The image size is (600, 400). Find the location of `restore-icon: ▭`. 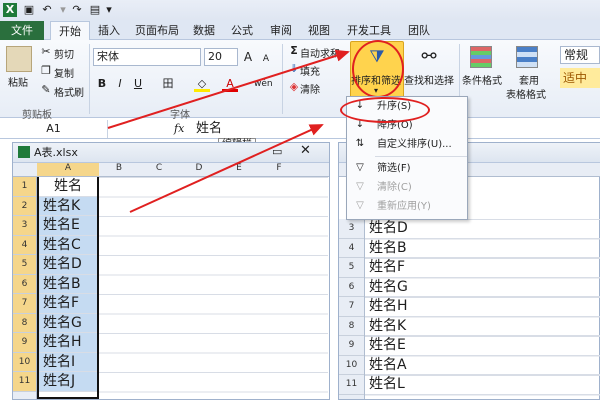

restore-icon: ▭ is located at coordinates (277, 151).